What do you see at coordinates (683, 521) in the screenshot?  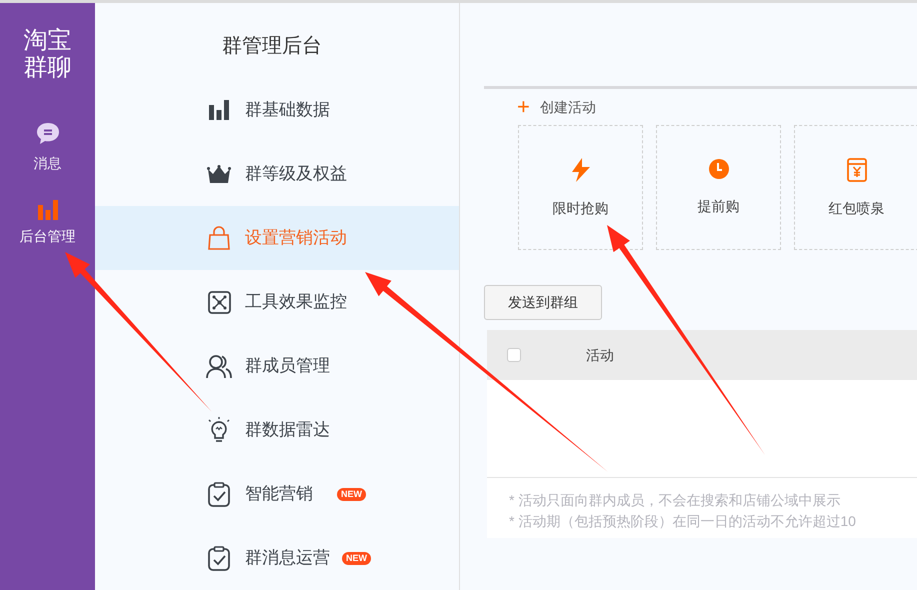 I see `note-text: * 活动期（包括预热阶段）在同一日的活动不允许超过10` at bounding box center [683, 521].